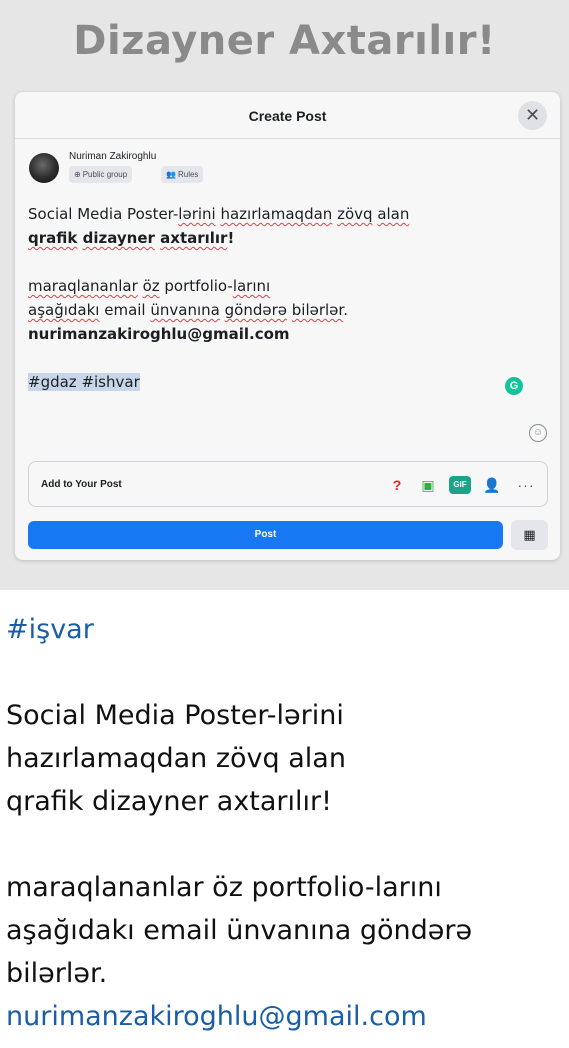  What do you see at coordinates (131, 238) in the screenshot?
I see `post-line-2: qrafik dizayner axtarılır!` at bounding box center [131, 238].